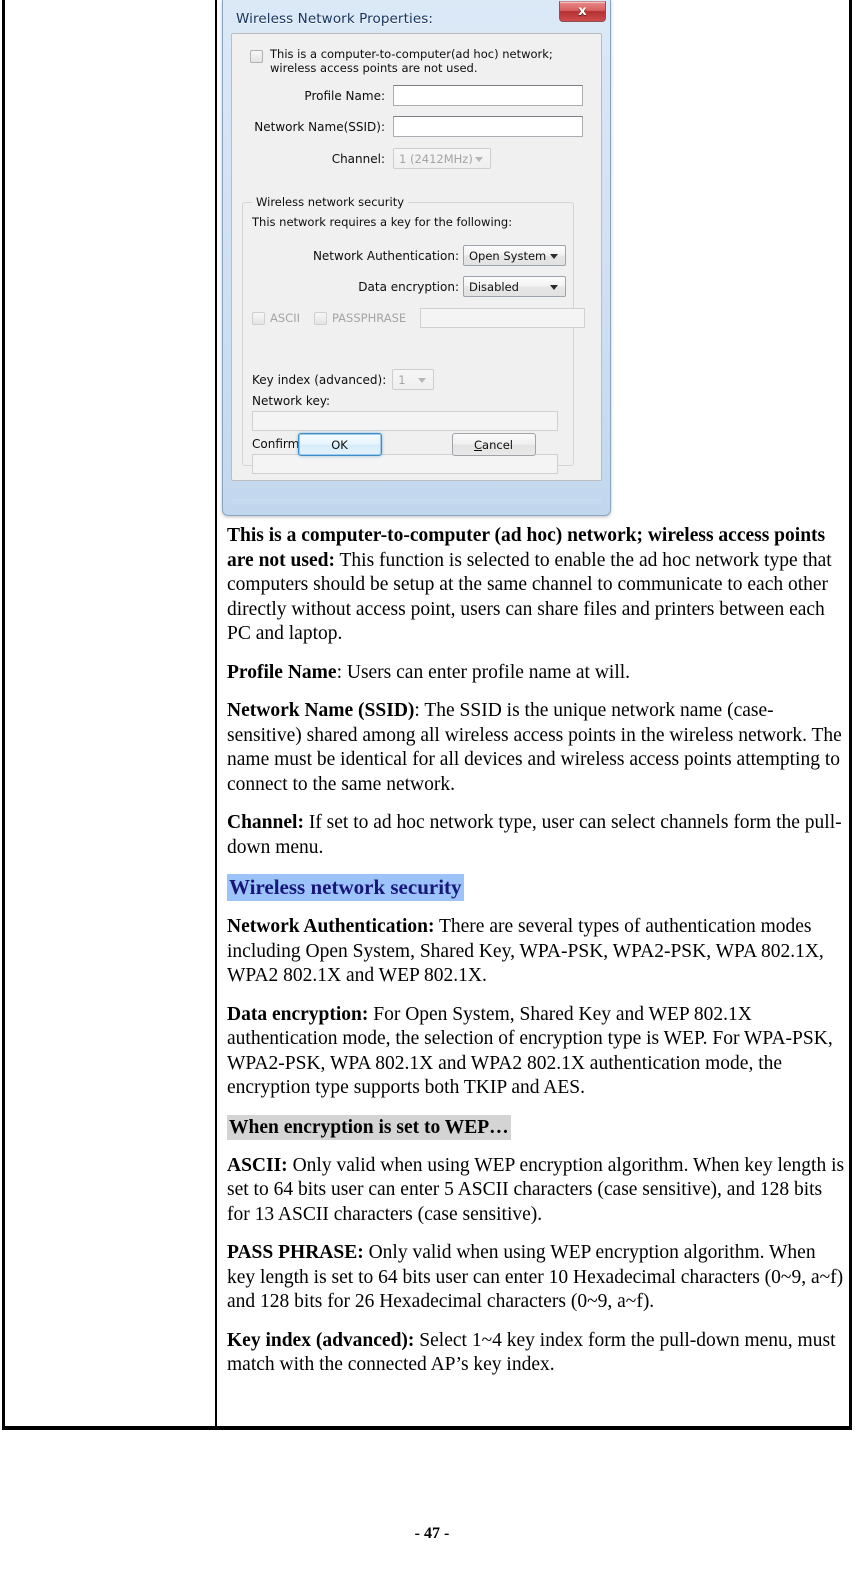 Image resolution: width=864 pixels, height=1569 pixels. What do you see at coordinates (483, 672) in the screenshot?
I see `paragraph-profile-name-text: : Users can enter profile name at will.` at bounding box center [483, 672].